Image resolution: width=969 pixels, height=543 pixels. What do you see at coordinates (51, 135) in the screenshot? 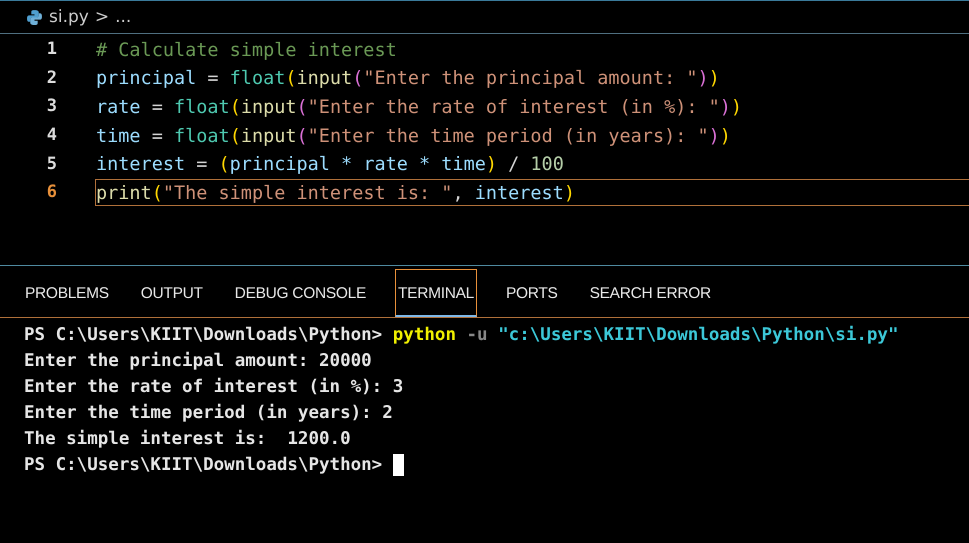
I see `line-number: 4` at bounding box center [51, 135].